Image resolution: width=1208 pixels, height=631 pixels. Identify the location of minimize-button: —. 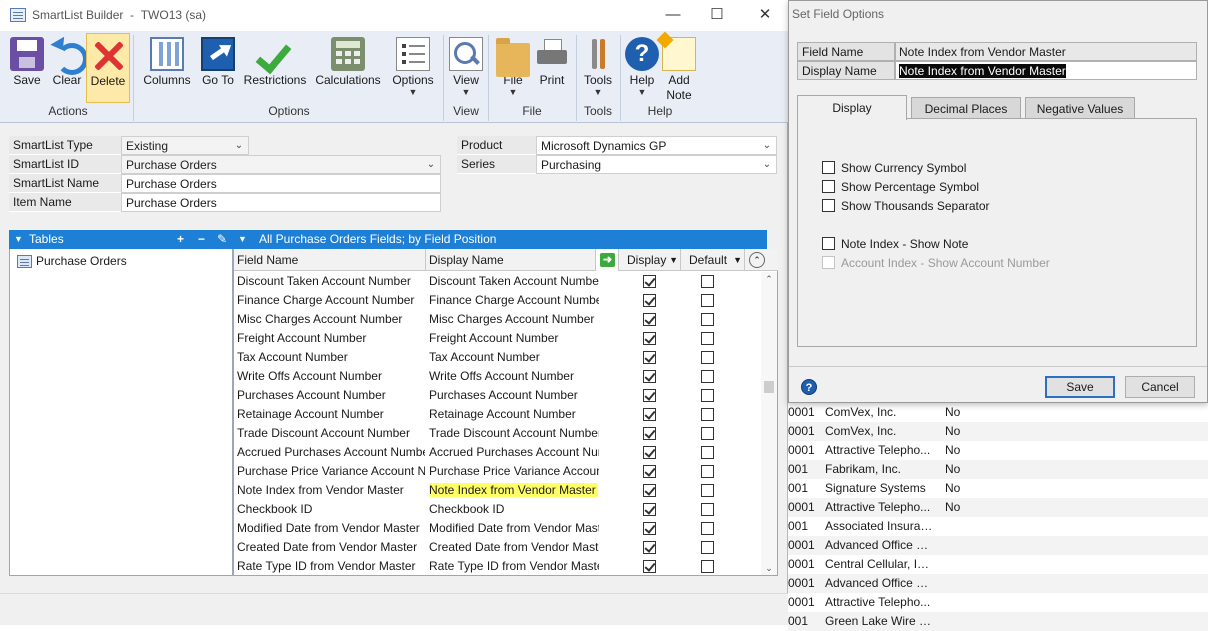
(673, 15).